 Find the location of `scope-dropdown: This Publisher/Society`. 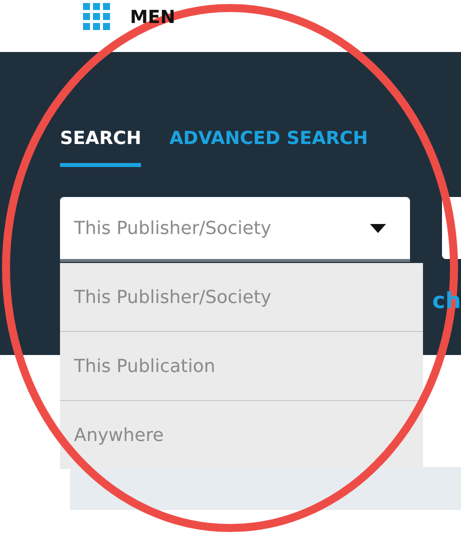

scope-dropdown: This Publisher/Society is located at coordinates (235, 228).